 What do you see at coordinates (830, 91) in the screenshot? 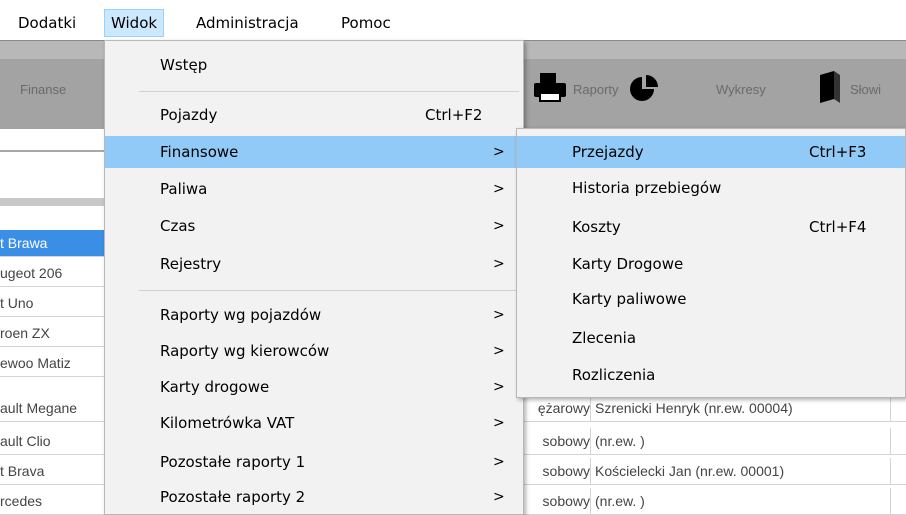
I see `book-icon` at bounding box center [830, 91].